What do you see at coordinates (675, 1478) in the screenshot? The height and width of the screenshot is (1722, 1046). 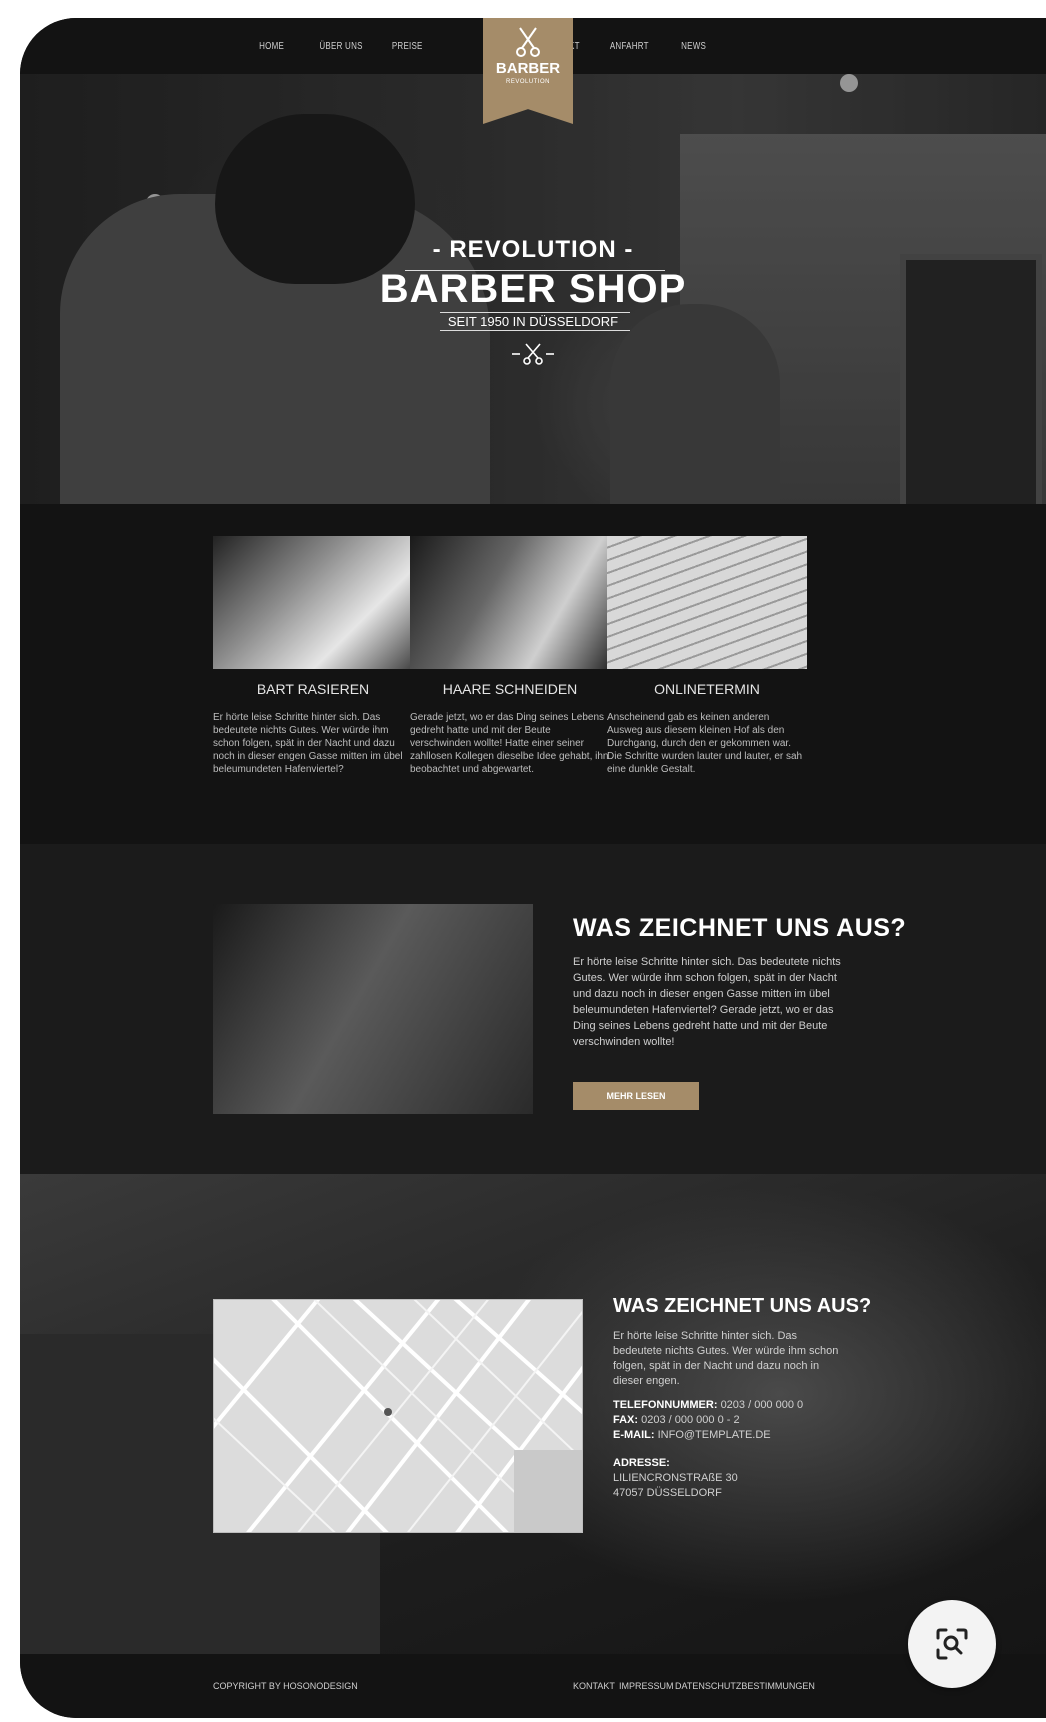 I see `address-street: LILIENCRONSTRAßE 30` at bounding box center [675, 1478].